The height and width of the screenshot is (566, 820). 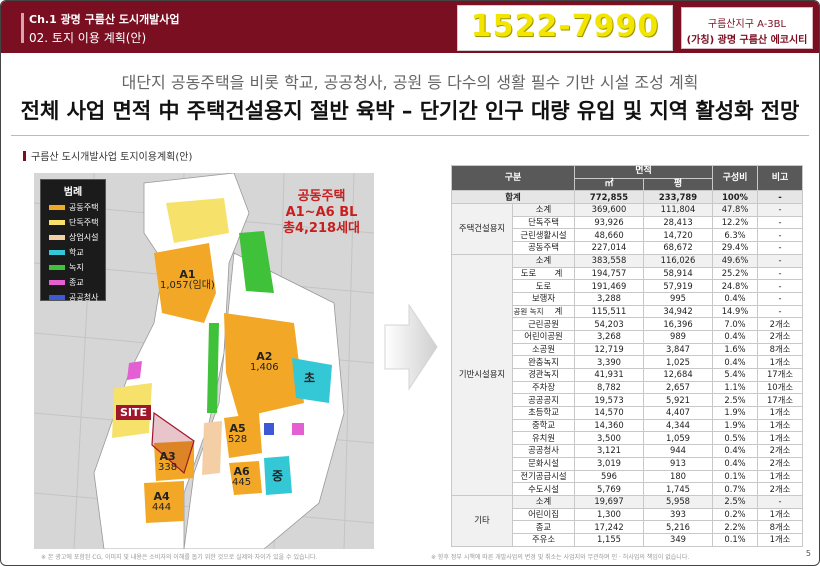 I want to click on table-cell: 7.0%, so click(x=735, y=324).